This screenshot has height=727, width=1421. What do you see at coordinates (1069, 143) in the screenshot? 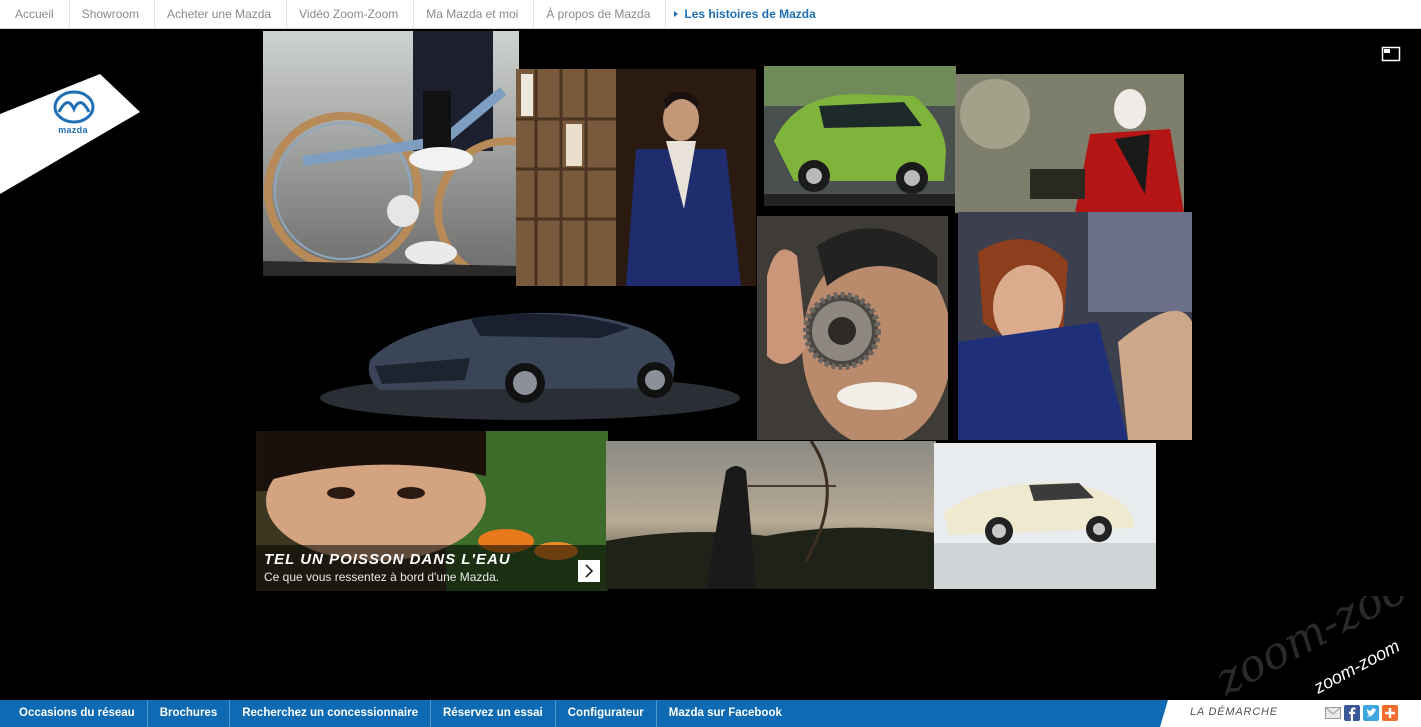
I see `photo-tile-puppet` at bounding box center [1069, 143].